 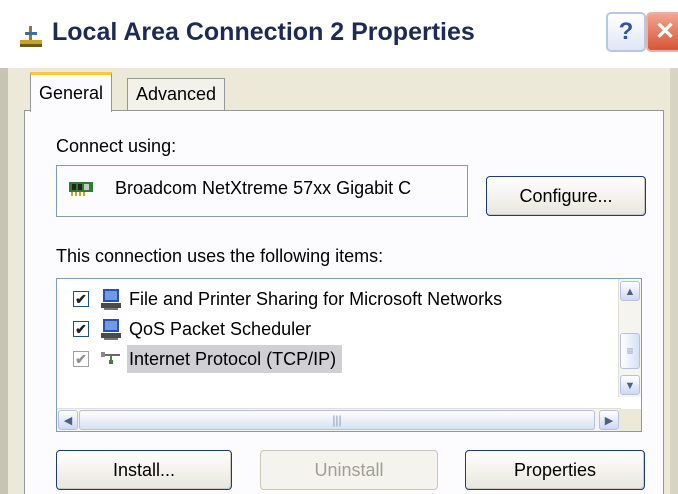 I want to click on uninstall-button: Uninstall, so click(x=349, y=470).